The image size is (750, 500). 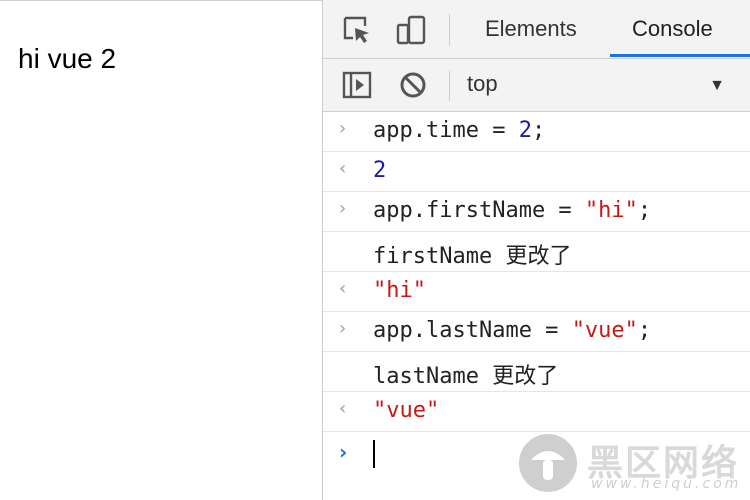 I want to click on console-row-text: "hi", so click(x=399, y=290).